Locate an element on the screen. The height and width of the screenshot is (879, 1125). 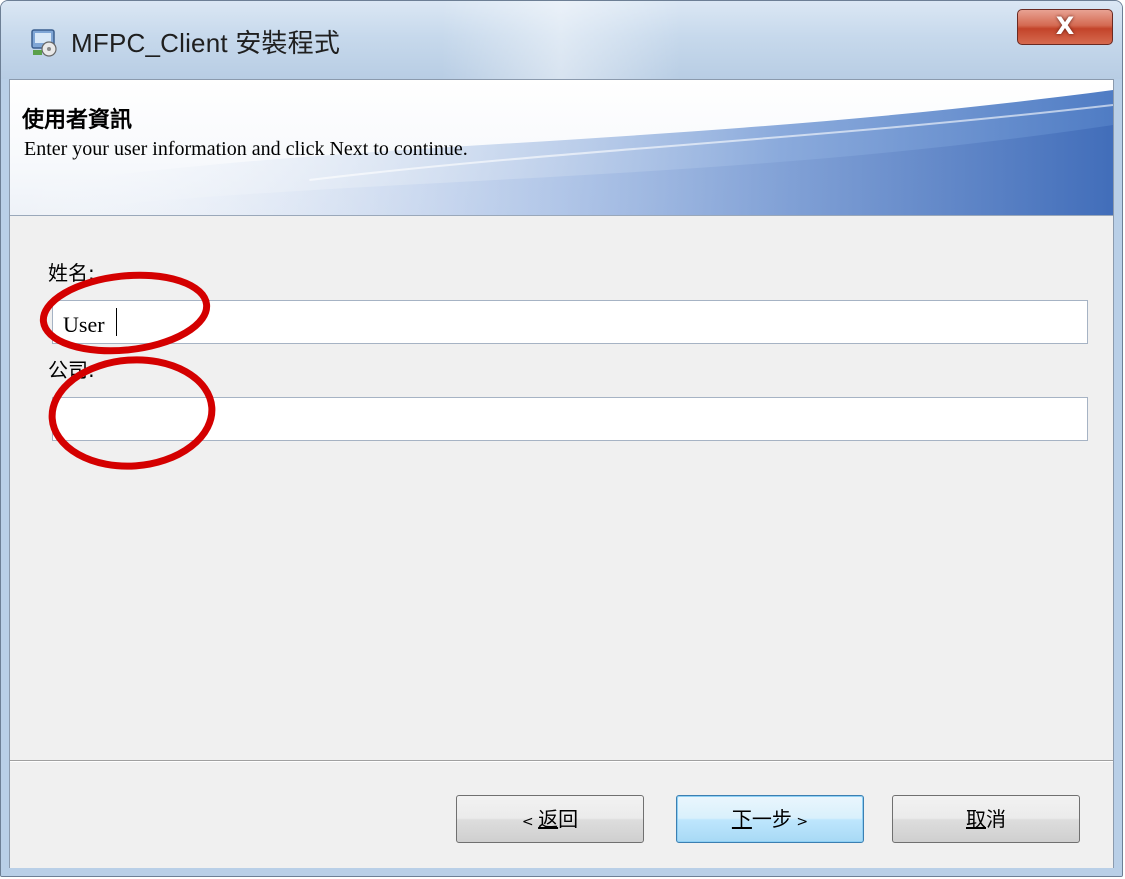
close-button: X is located at coordinates (1065, 27).